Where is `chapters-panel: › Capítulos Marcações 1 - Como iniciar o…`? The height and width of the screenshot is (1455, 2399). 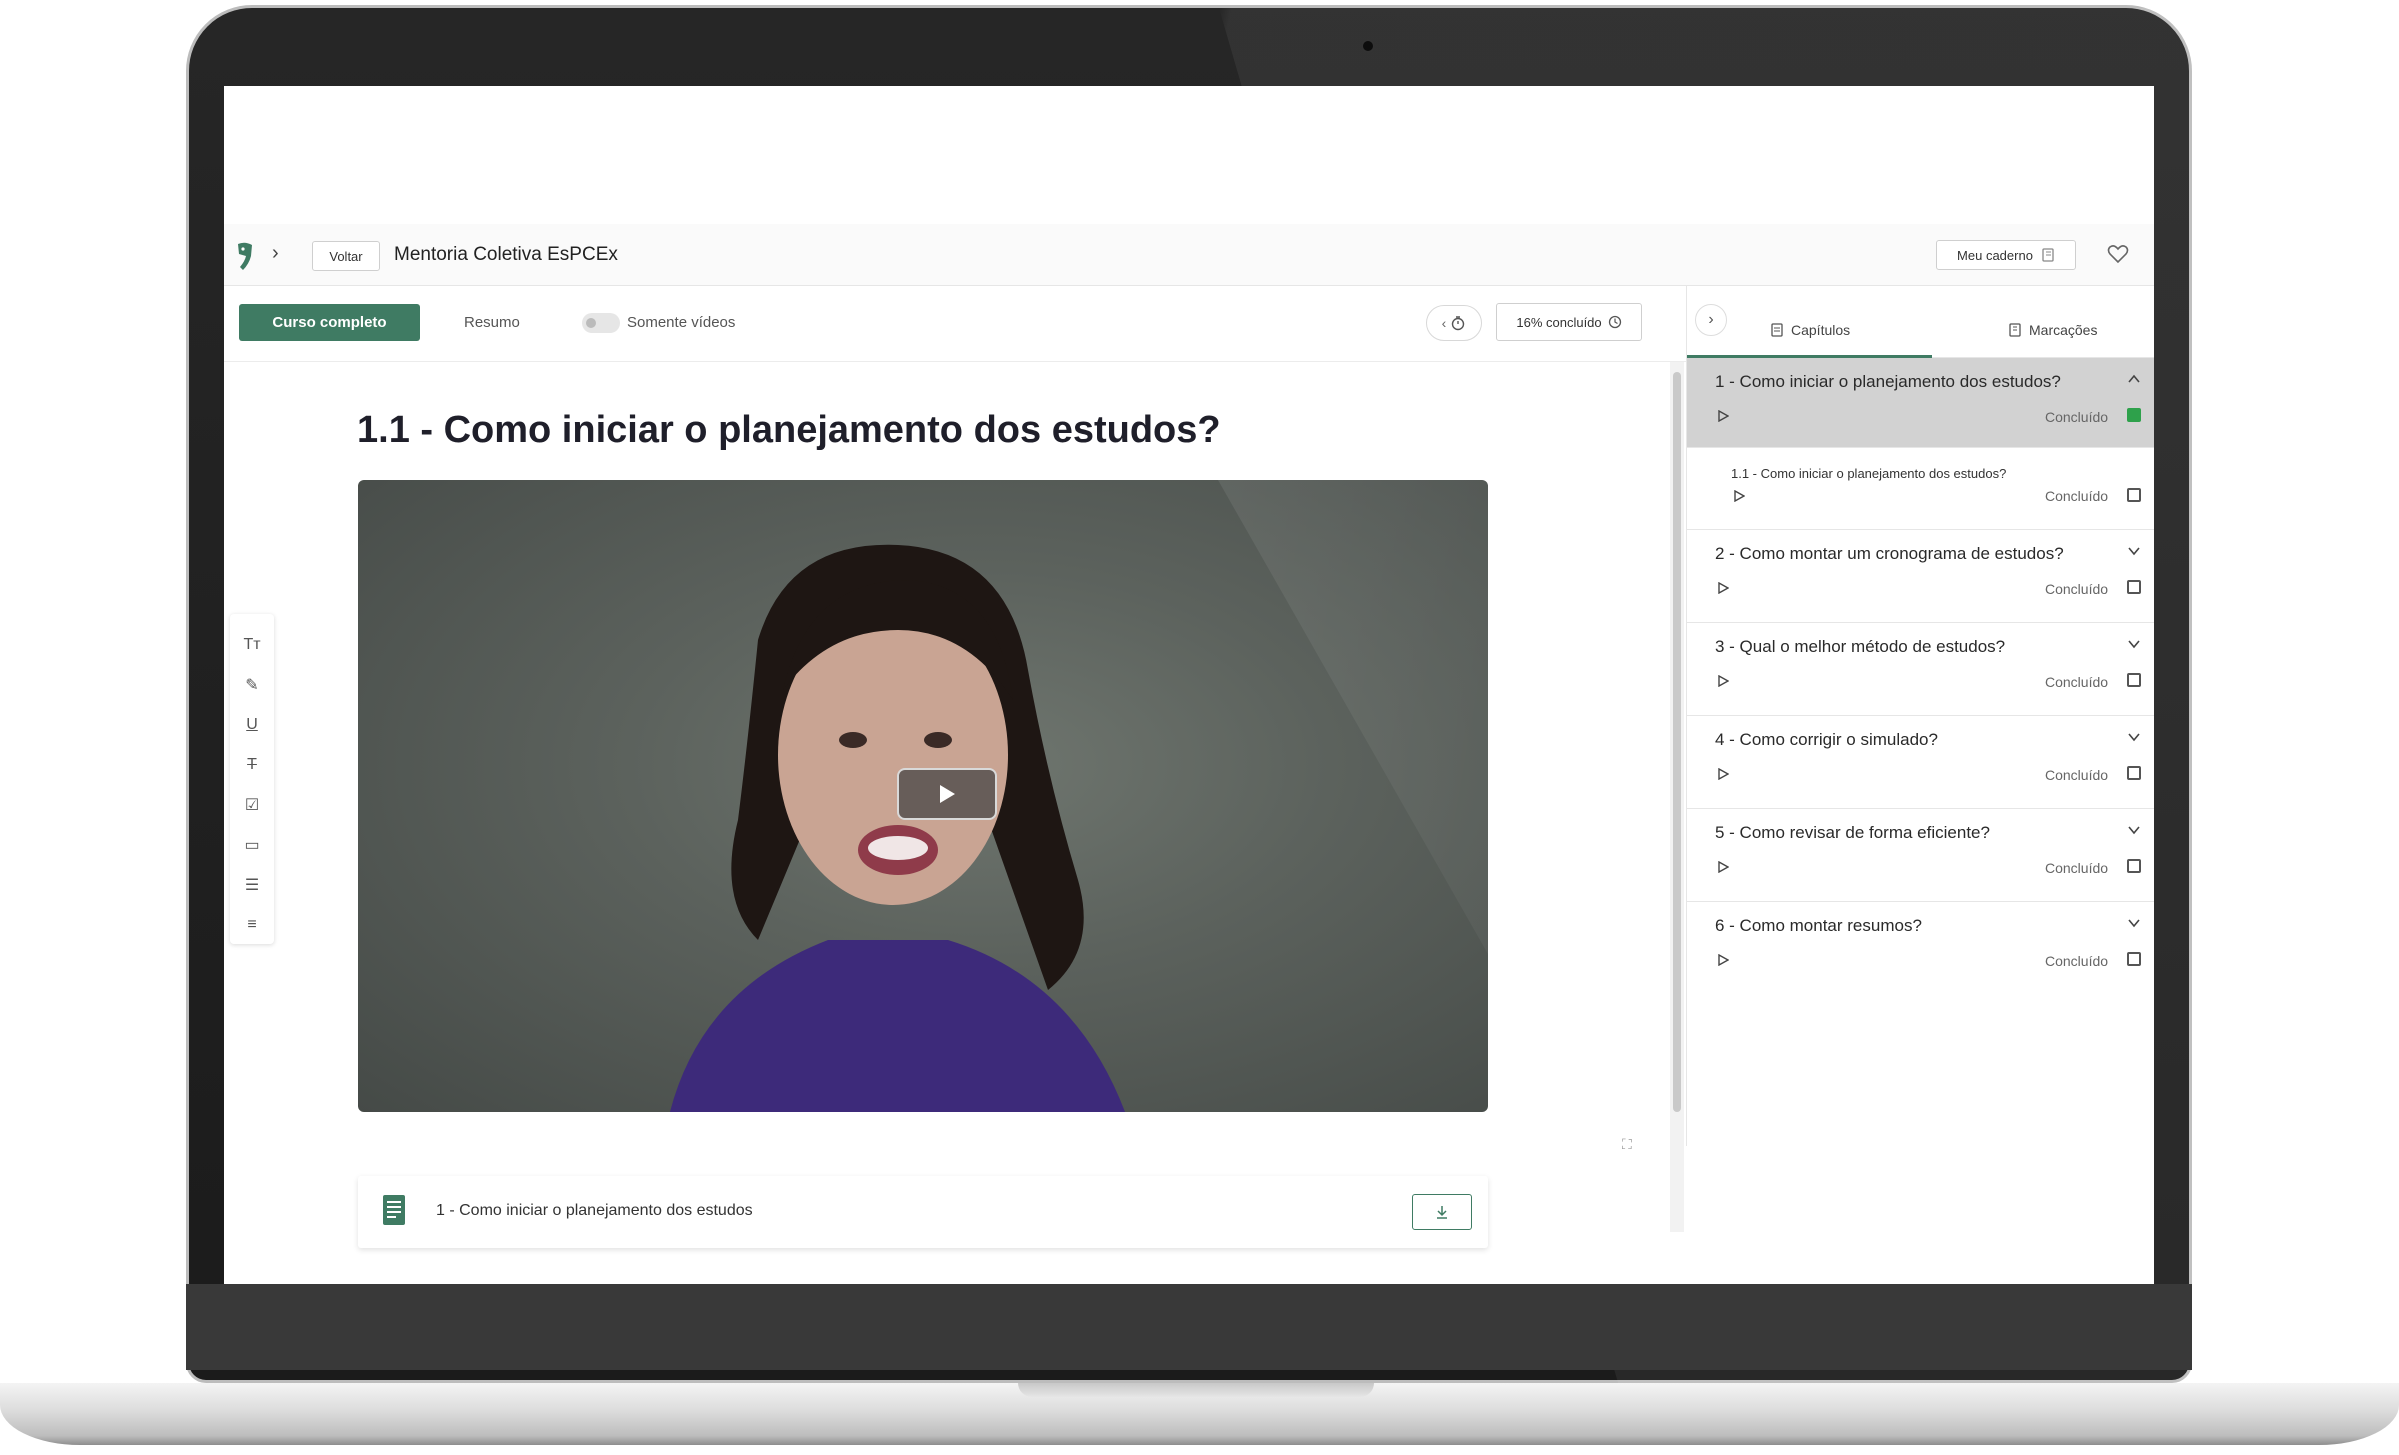
chapters-panel: › Capítulos Marcações 1 - Como iniciar o… is located at coordinates (1920, 716).